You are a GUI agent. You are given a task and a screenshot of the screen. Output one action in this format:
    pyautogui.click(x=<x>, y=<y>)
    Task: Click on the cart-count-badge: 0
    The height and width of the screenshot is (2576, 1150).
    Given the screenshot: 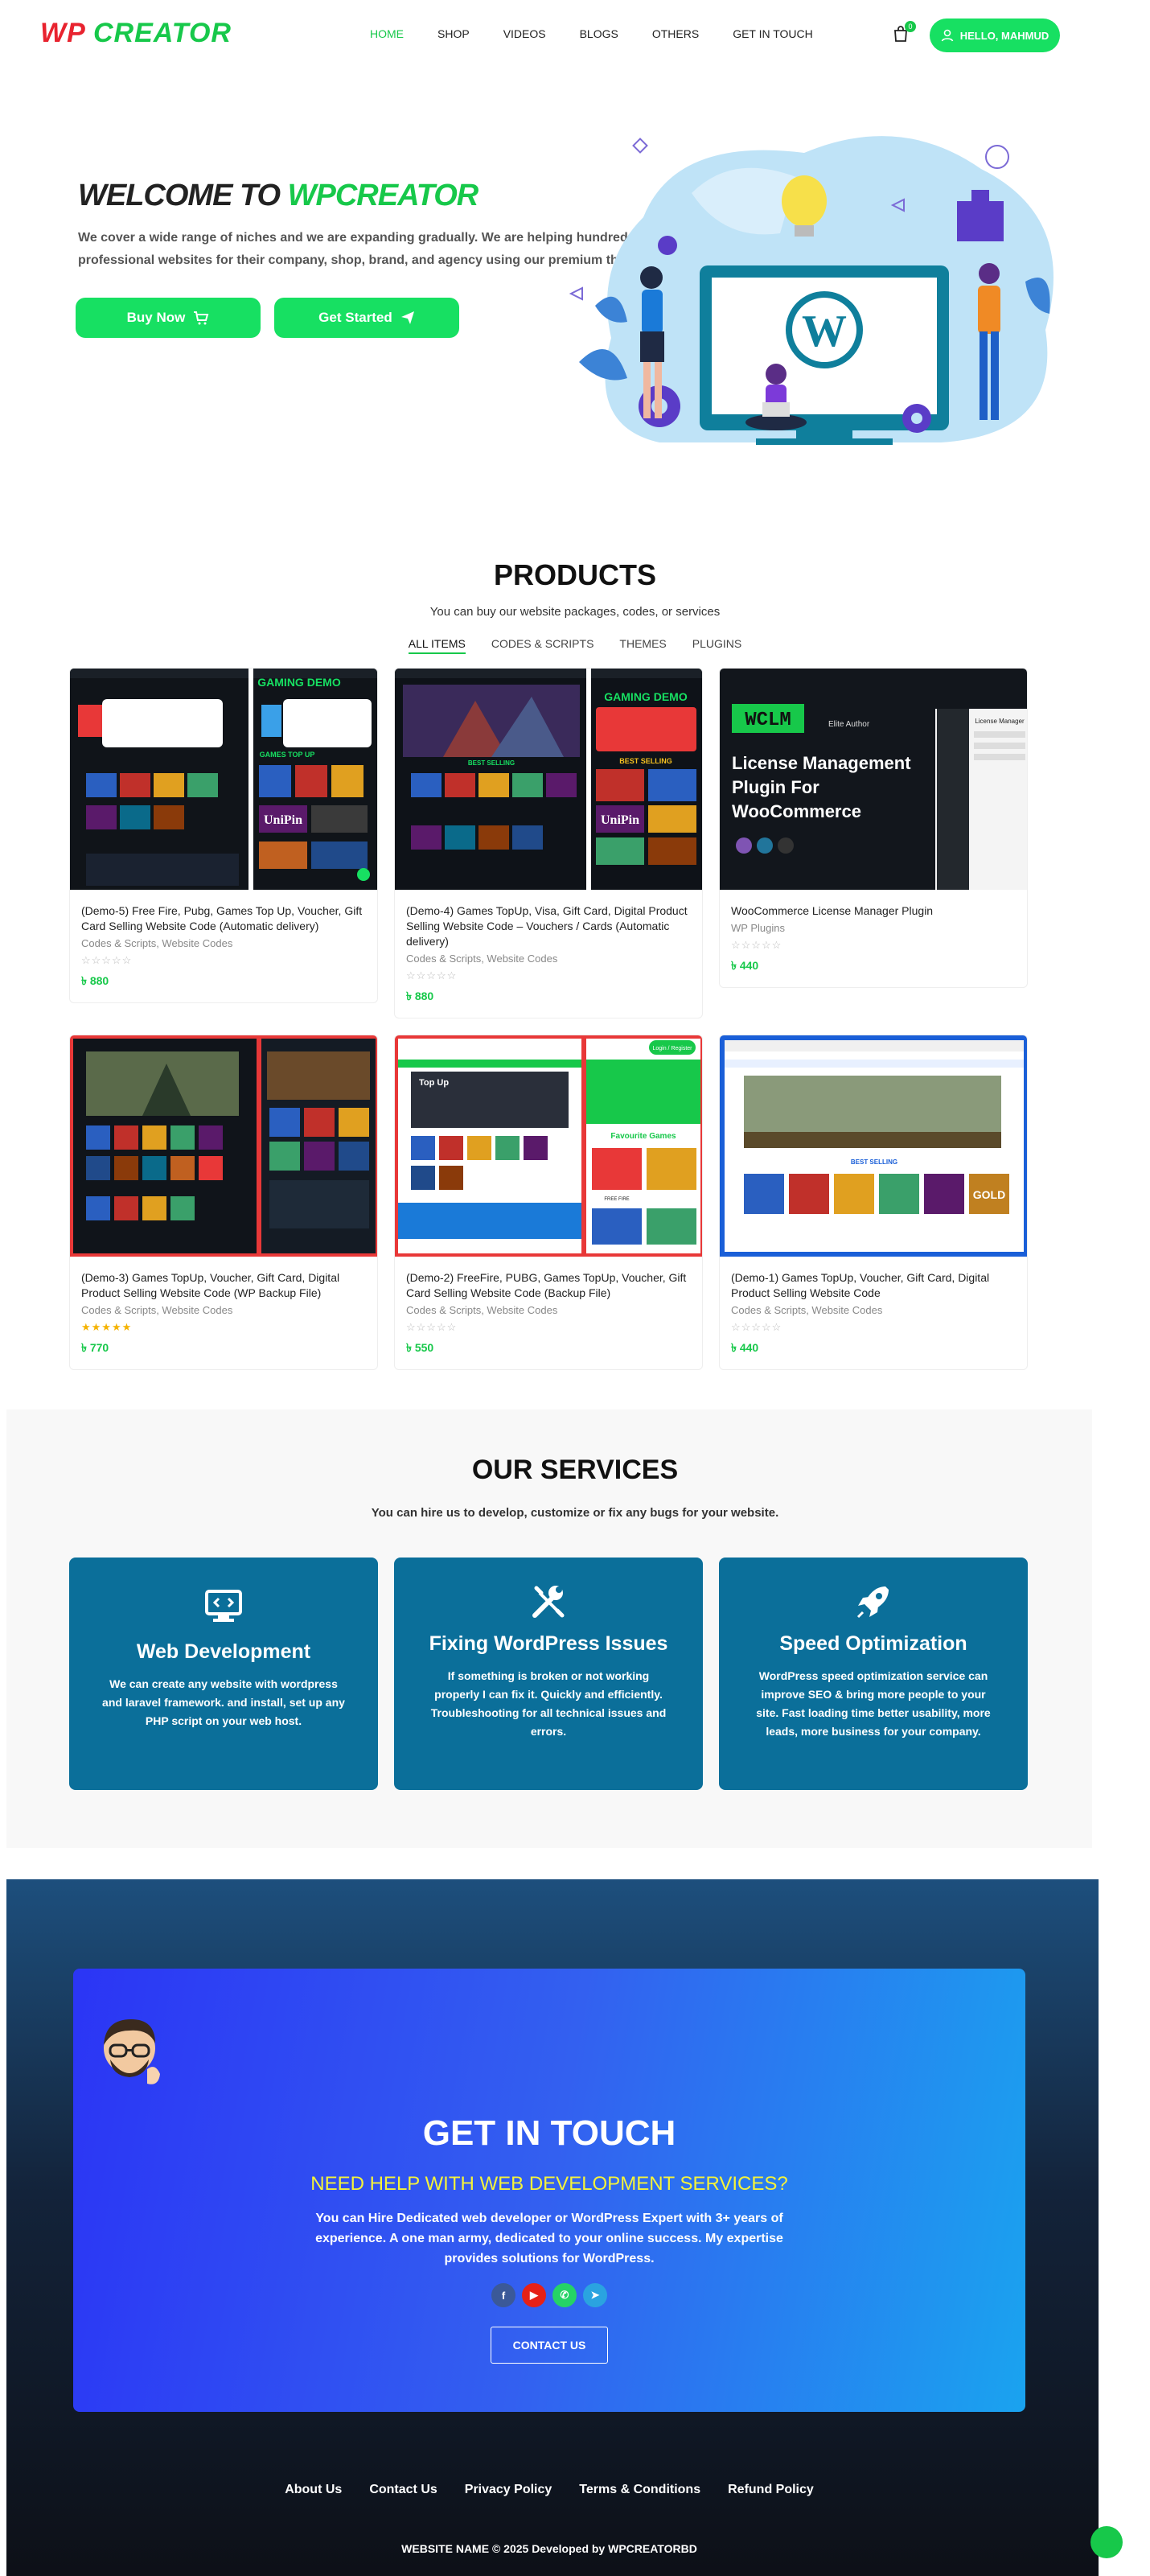 What is the action you would take?
    pyautogui.click(x=910, y=26)
    